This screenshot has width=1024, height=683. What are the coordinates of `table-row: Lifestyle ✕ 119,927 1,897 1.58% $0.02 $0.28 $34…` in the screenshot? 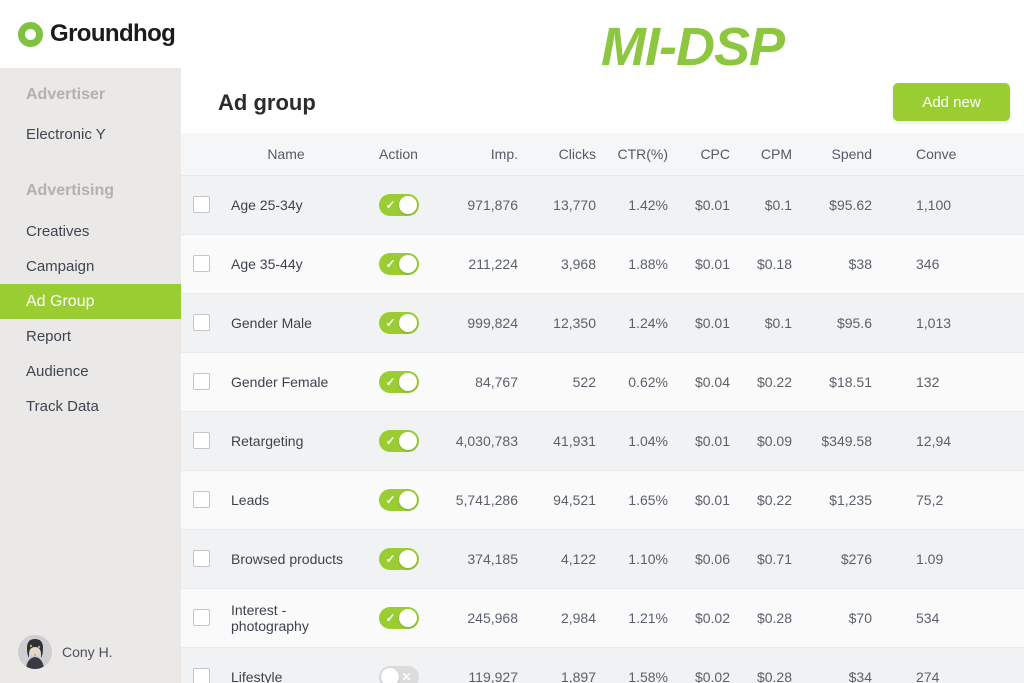 It's located at (602, 665).